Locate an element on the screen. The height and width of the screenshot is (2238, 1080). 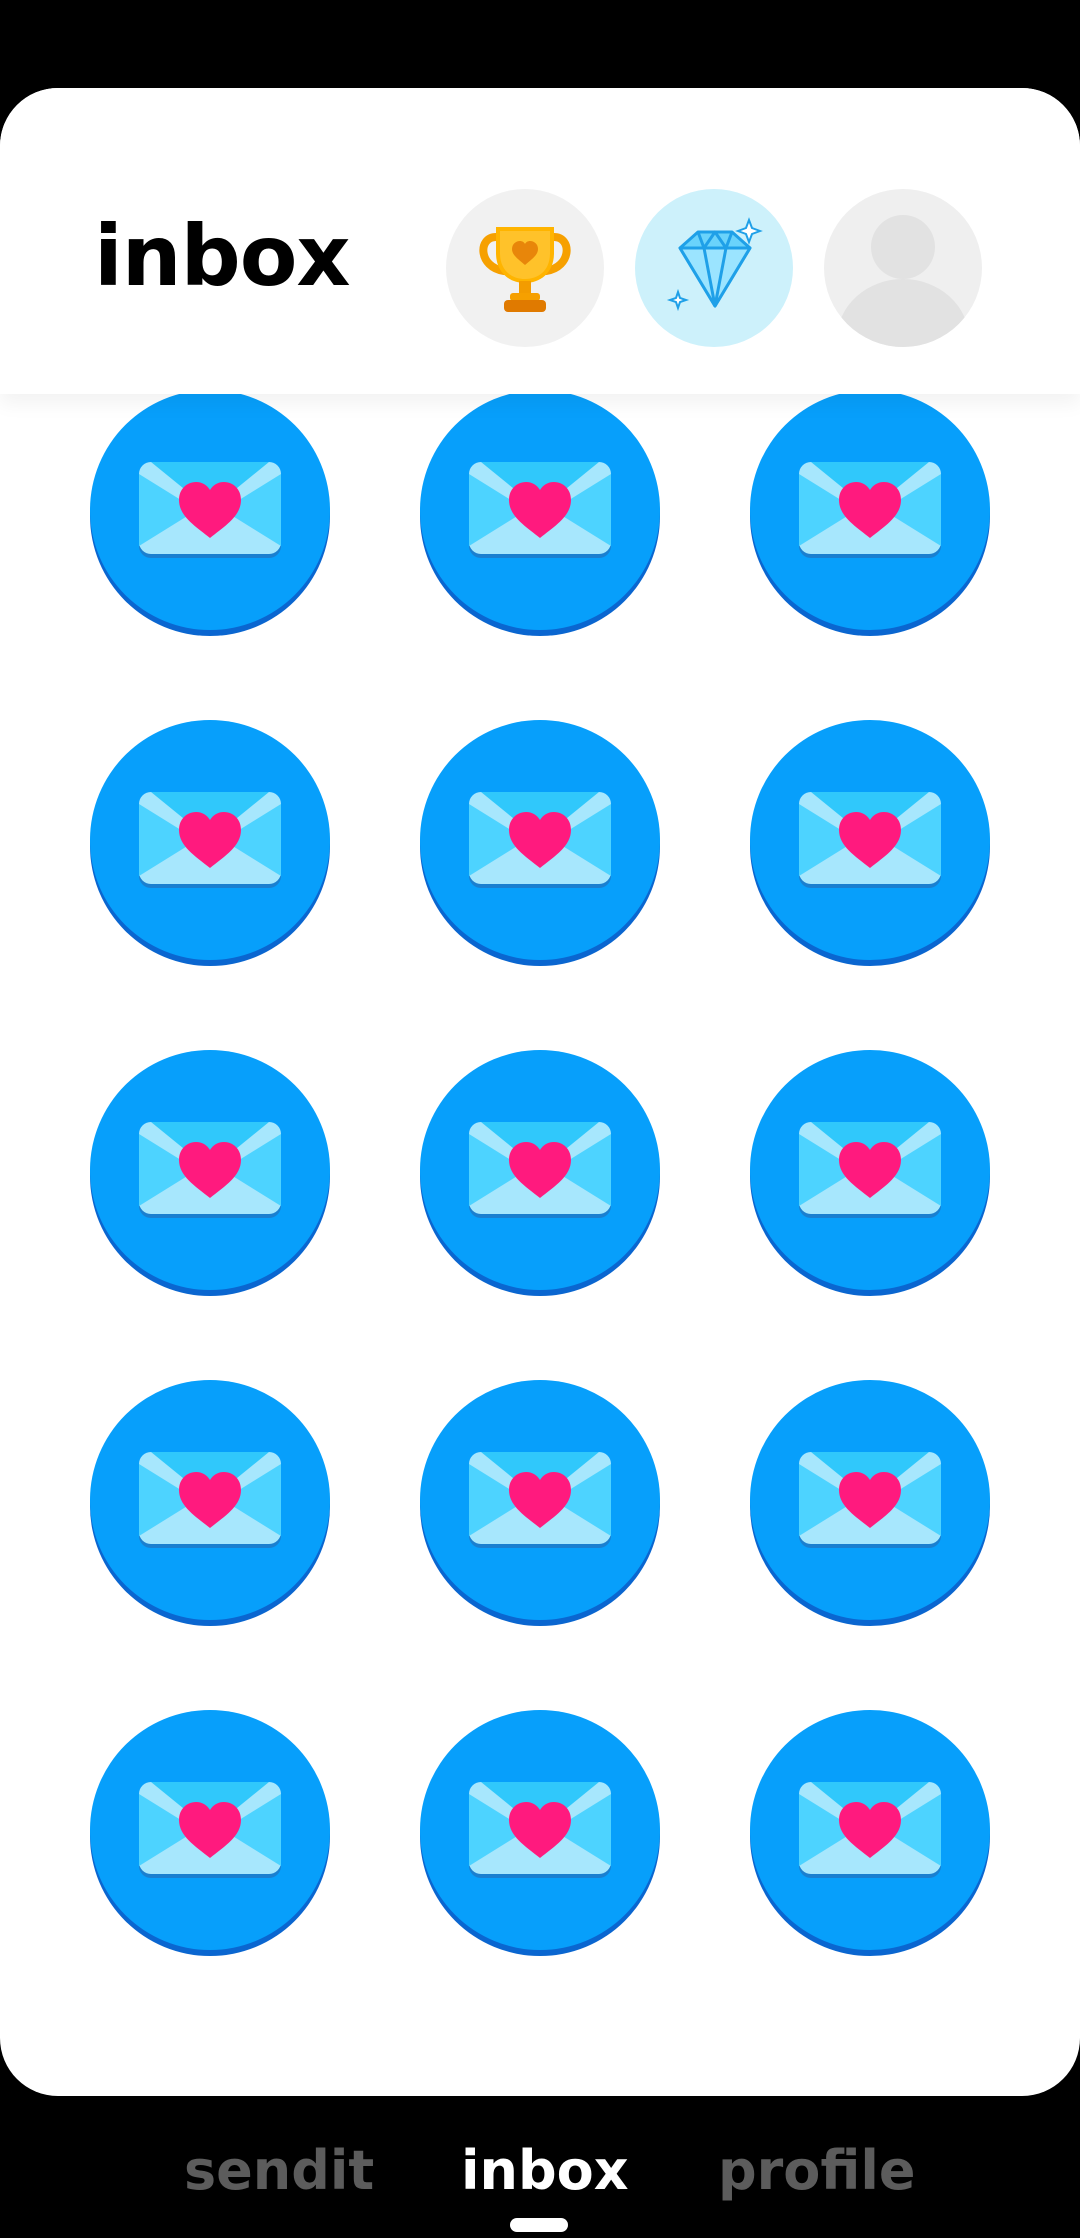
bottom-nav: sendit inbox profile is located at coordinates (540, 2167).